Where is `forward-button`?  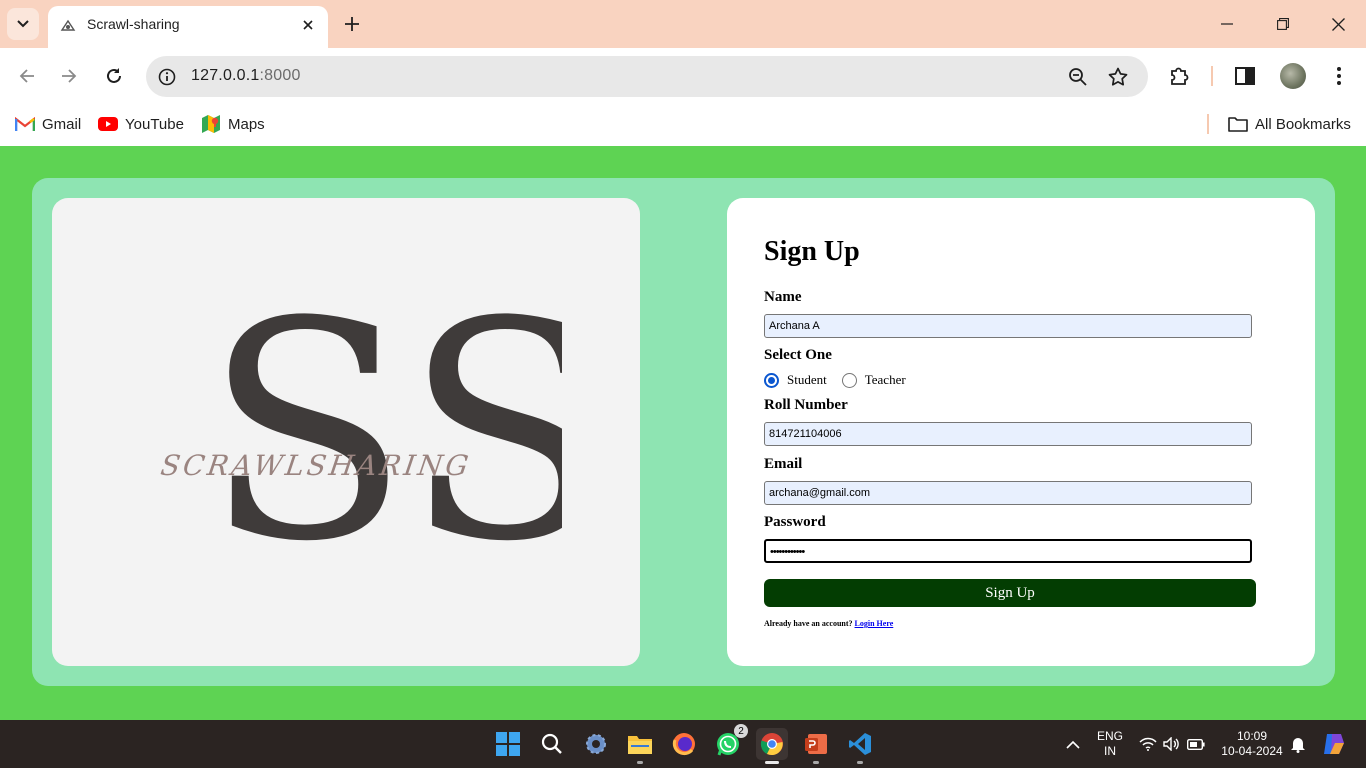 forward-button is located at coordinates (69, 76).